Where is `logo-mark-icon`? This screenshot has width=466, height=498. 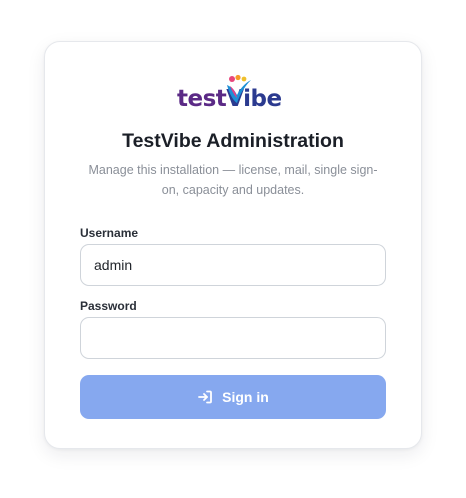
logo-mark-icon is located at coordinates (239, 88).